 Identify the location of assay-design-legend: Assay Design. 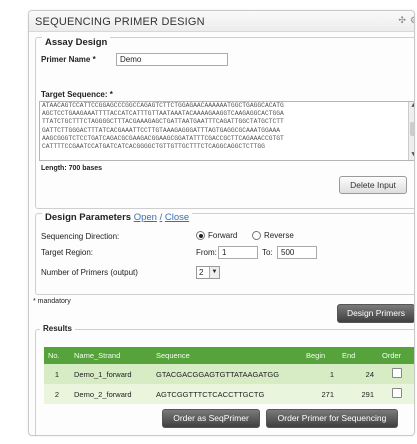
(76, 42).